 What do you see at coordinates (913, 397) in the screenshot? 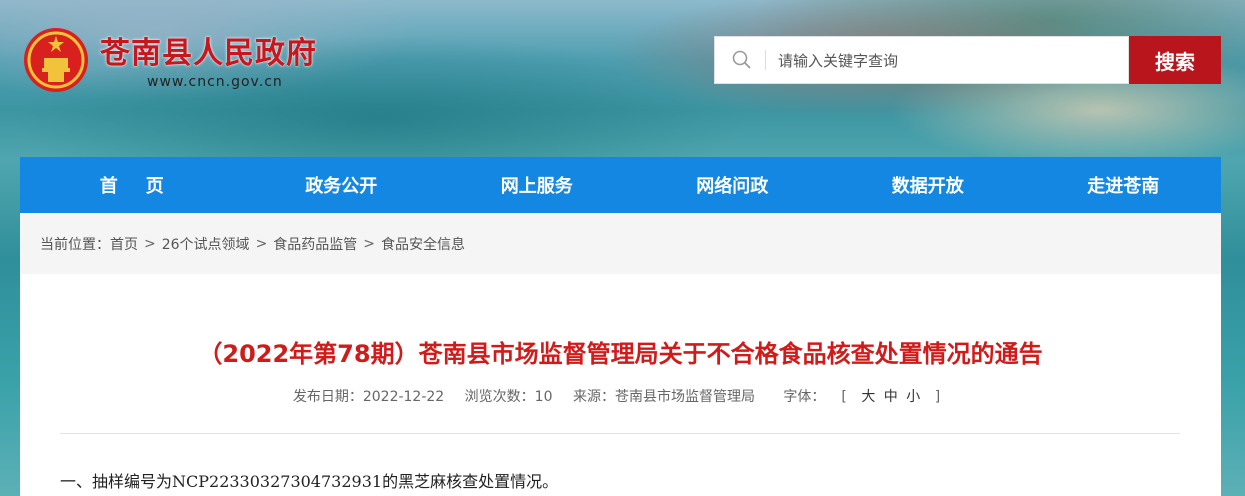
I see `font-size-small: 小` at bounding box center [913, 397].